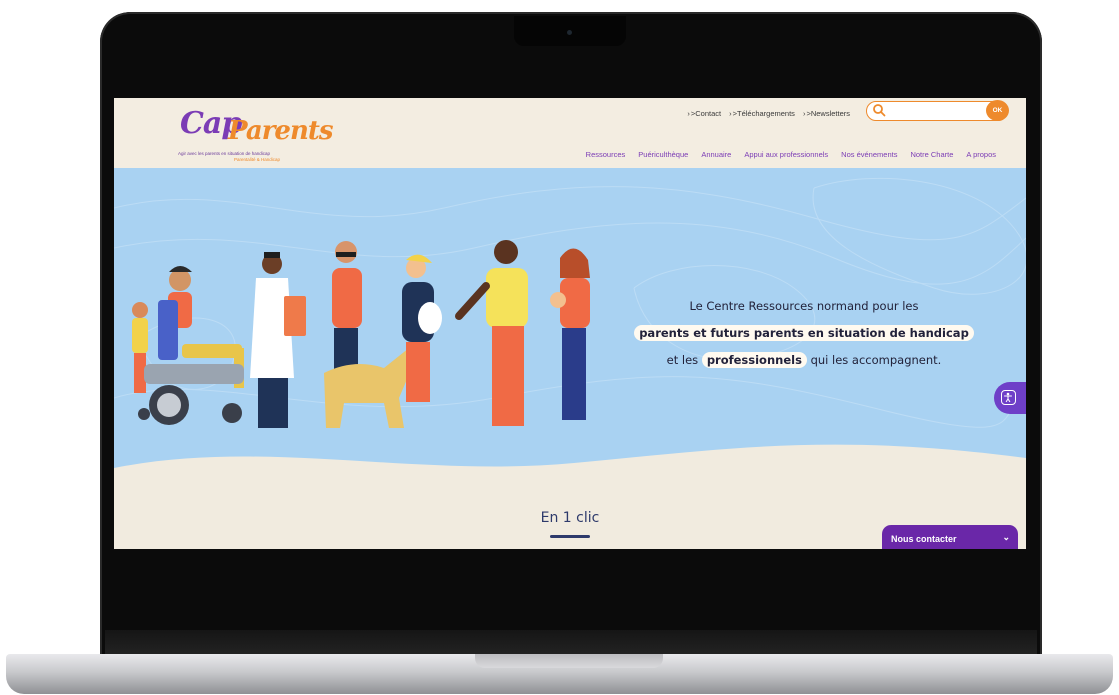 The image size is (1119, 695). What do you see at coordinates (569, 661) in the screenshot?
I see `laptop-base-groove` at bounding box center [569, 661].